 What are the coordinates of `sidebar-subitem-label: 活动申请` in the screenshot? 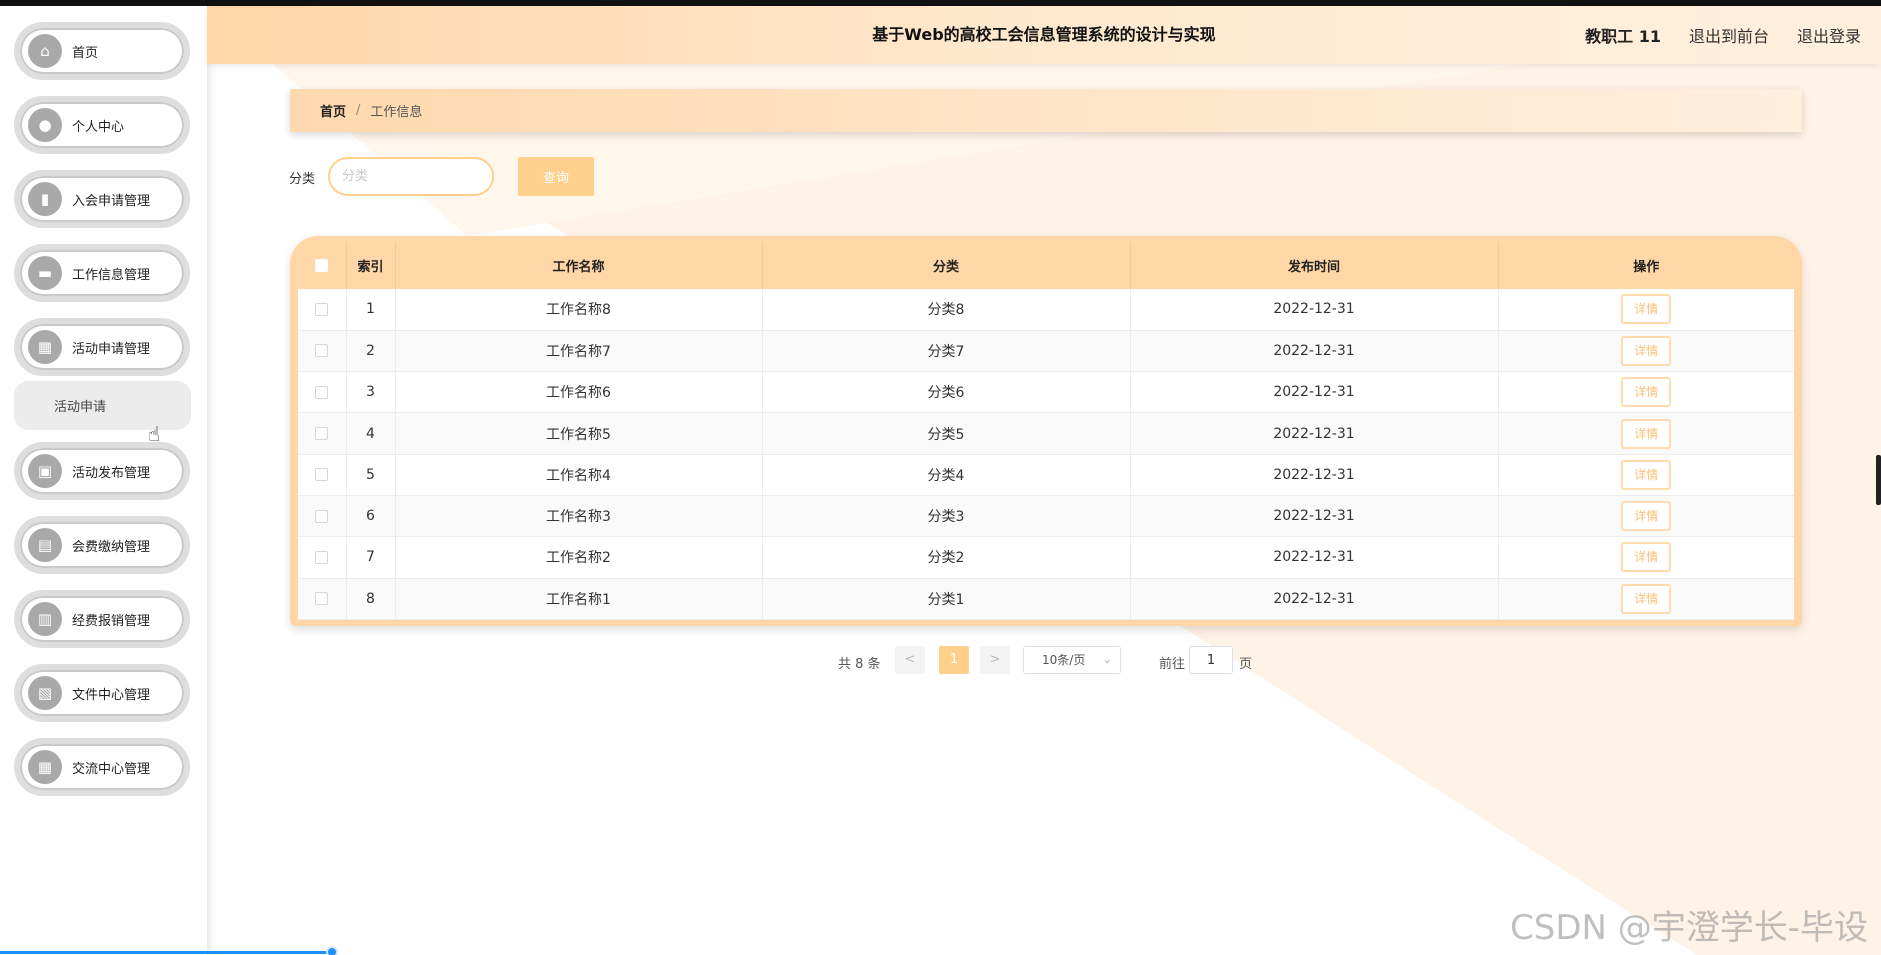 It's located at (80, 407).